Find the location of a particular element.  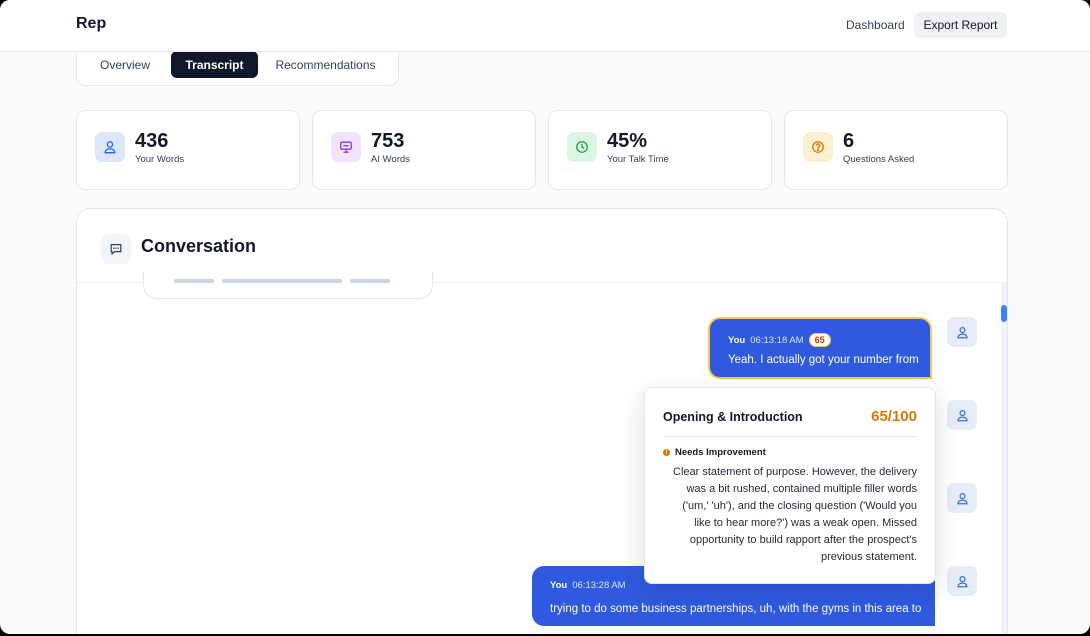

stat-card-questions: 6 Questions Asked is located at coordinates (896, 150).